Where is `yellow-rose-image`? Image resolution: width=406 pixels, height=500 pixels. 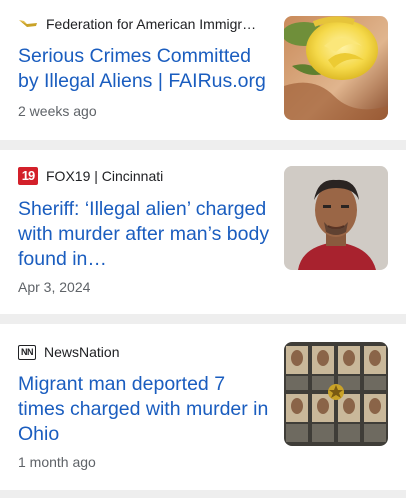
yellow-rose-image is located at coordinates (336, 68).